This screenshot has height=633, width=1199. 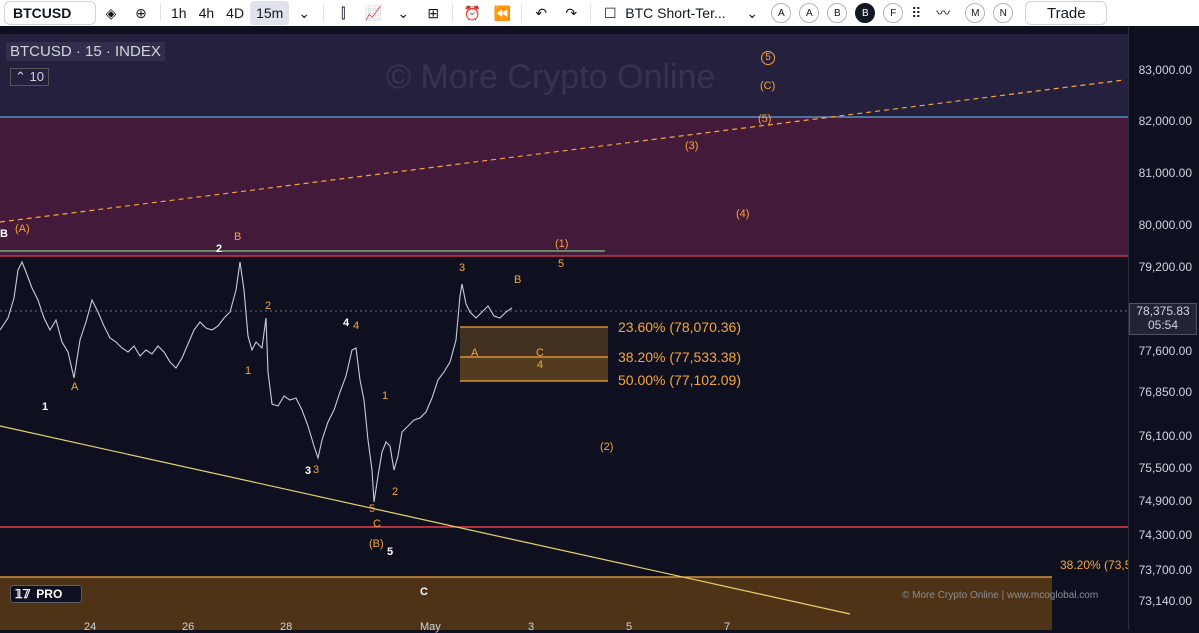 What do you see at coordinates (865, 13) in the screenshot?
I see `letter-button-b-selected: B` at bounding box center [865, 13].